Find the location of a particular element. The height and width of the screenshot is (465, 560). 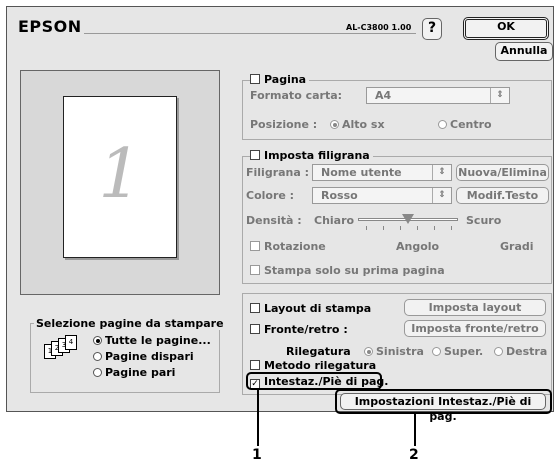

binding-left-radio: Sinistra is located at coordinates (394, 351).